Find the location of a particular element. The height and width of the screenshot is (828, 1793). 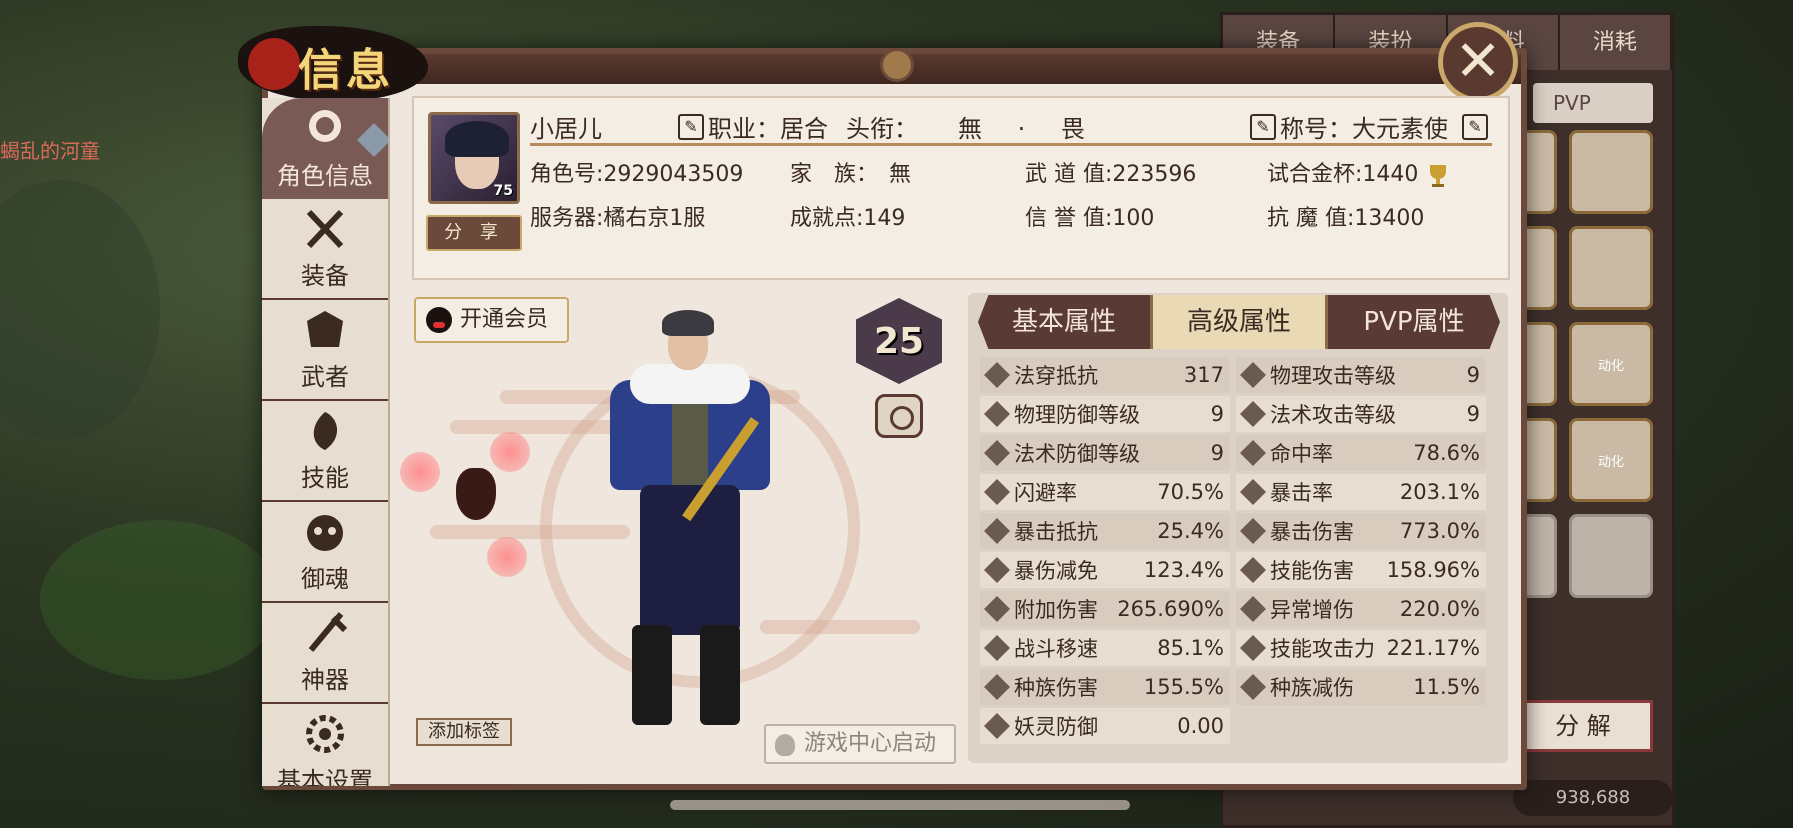

vip-label: 开通会员 is located at coordinates (504, 319).